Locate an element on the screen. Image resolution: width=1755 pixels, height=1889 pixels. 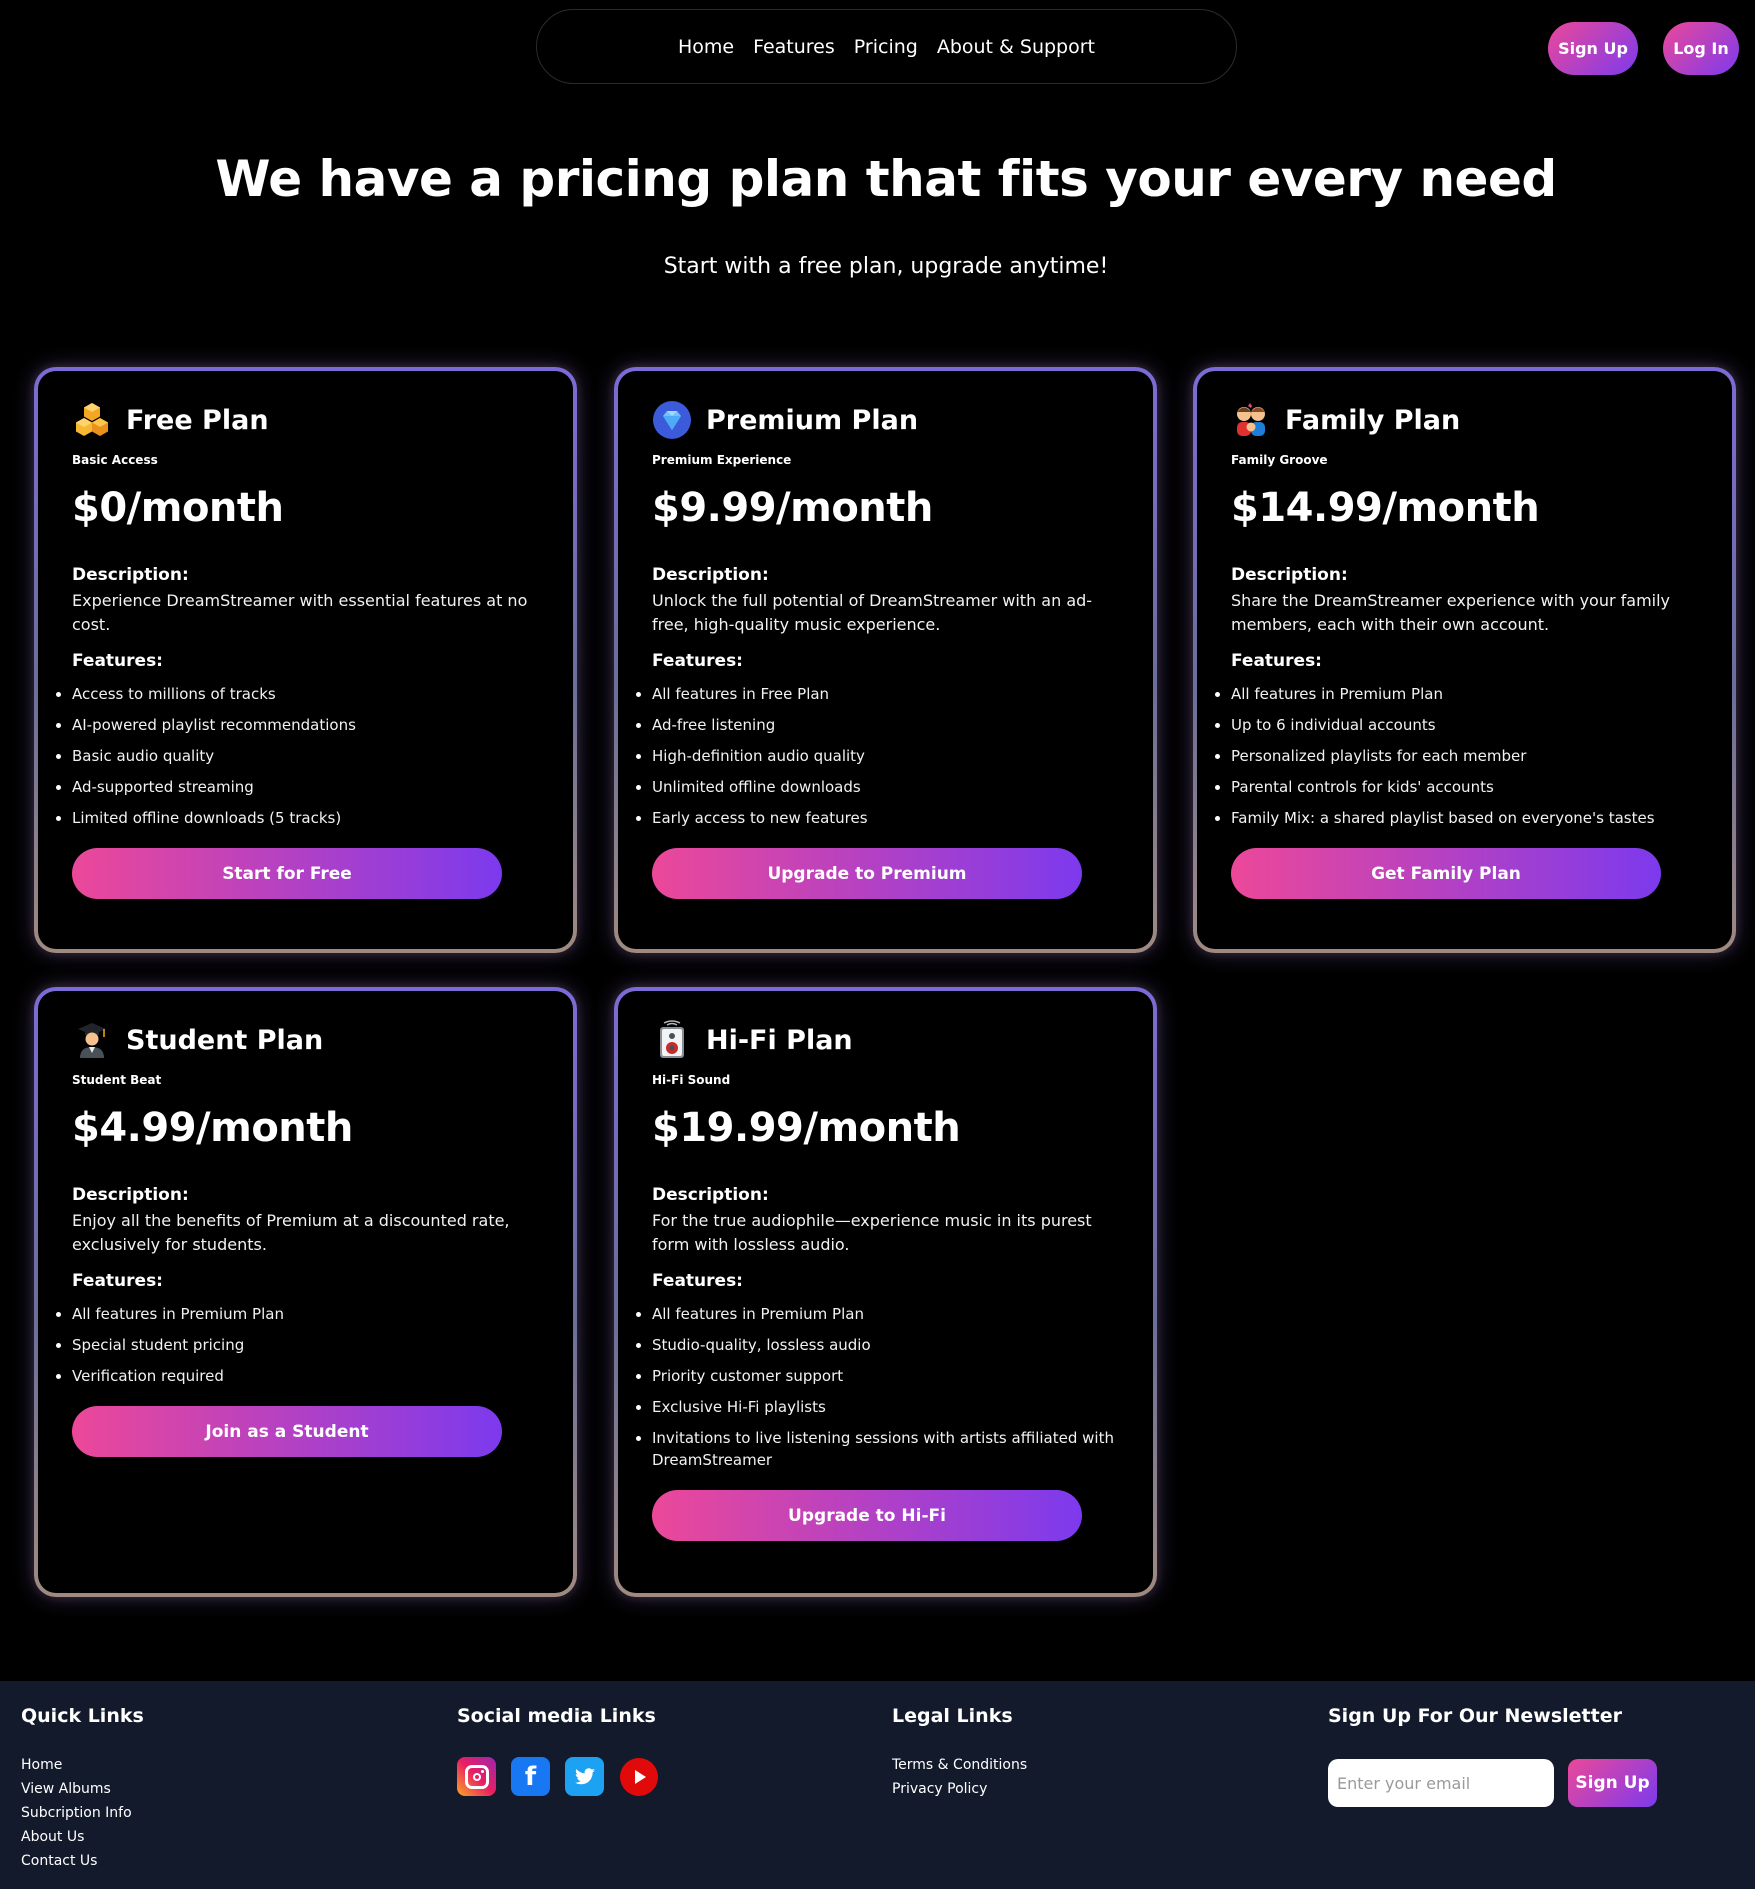
feature-item: Personalized playlists for each member is located at coordinates (1456, 756).